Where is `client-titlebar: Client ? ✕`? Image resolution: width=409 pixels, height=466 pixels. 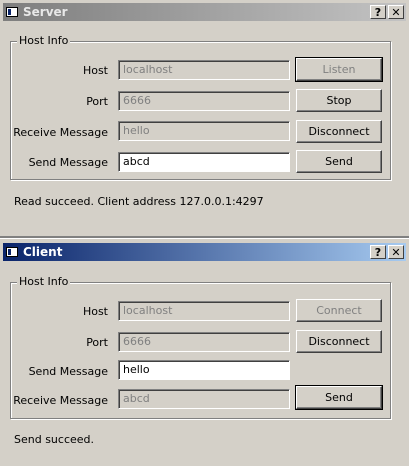 client-titlebar: Client ? ✕ is located at coordinates (204, 252).